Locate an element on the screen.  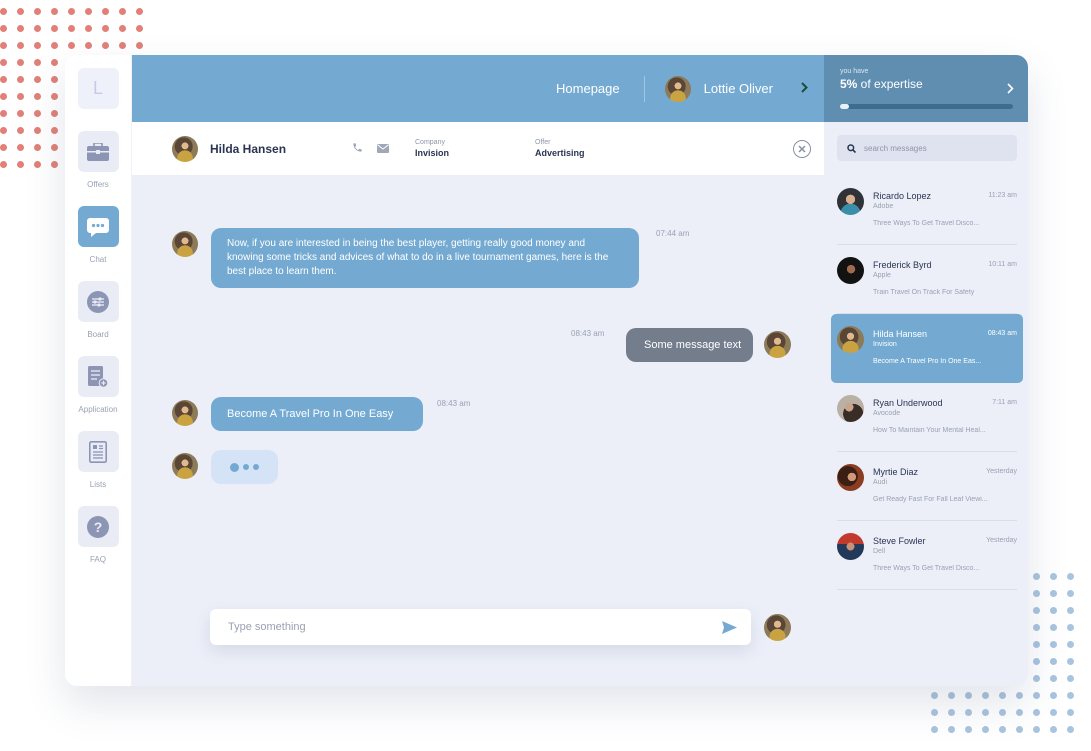
briefcase-icon is located at coordinates (98, 151).